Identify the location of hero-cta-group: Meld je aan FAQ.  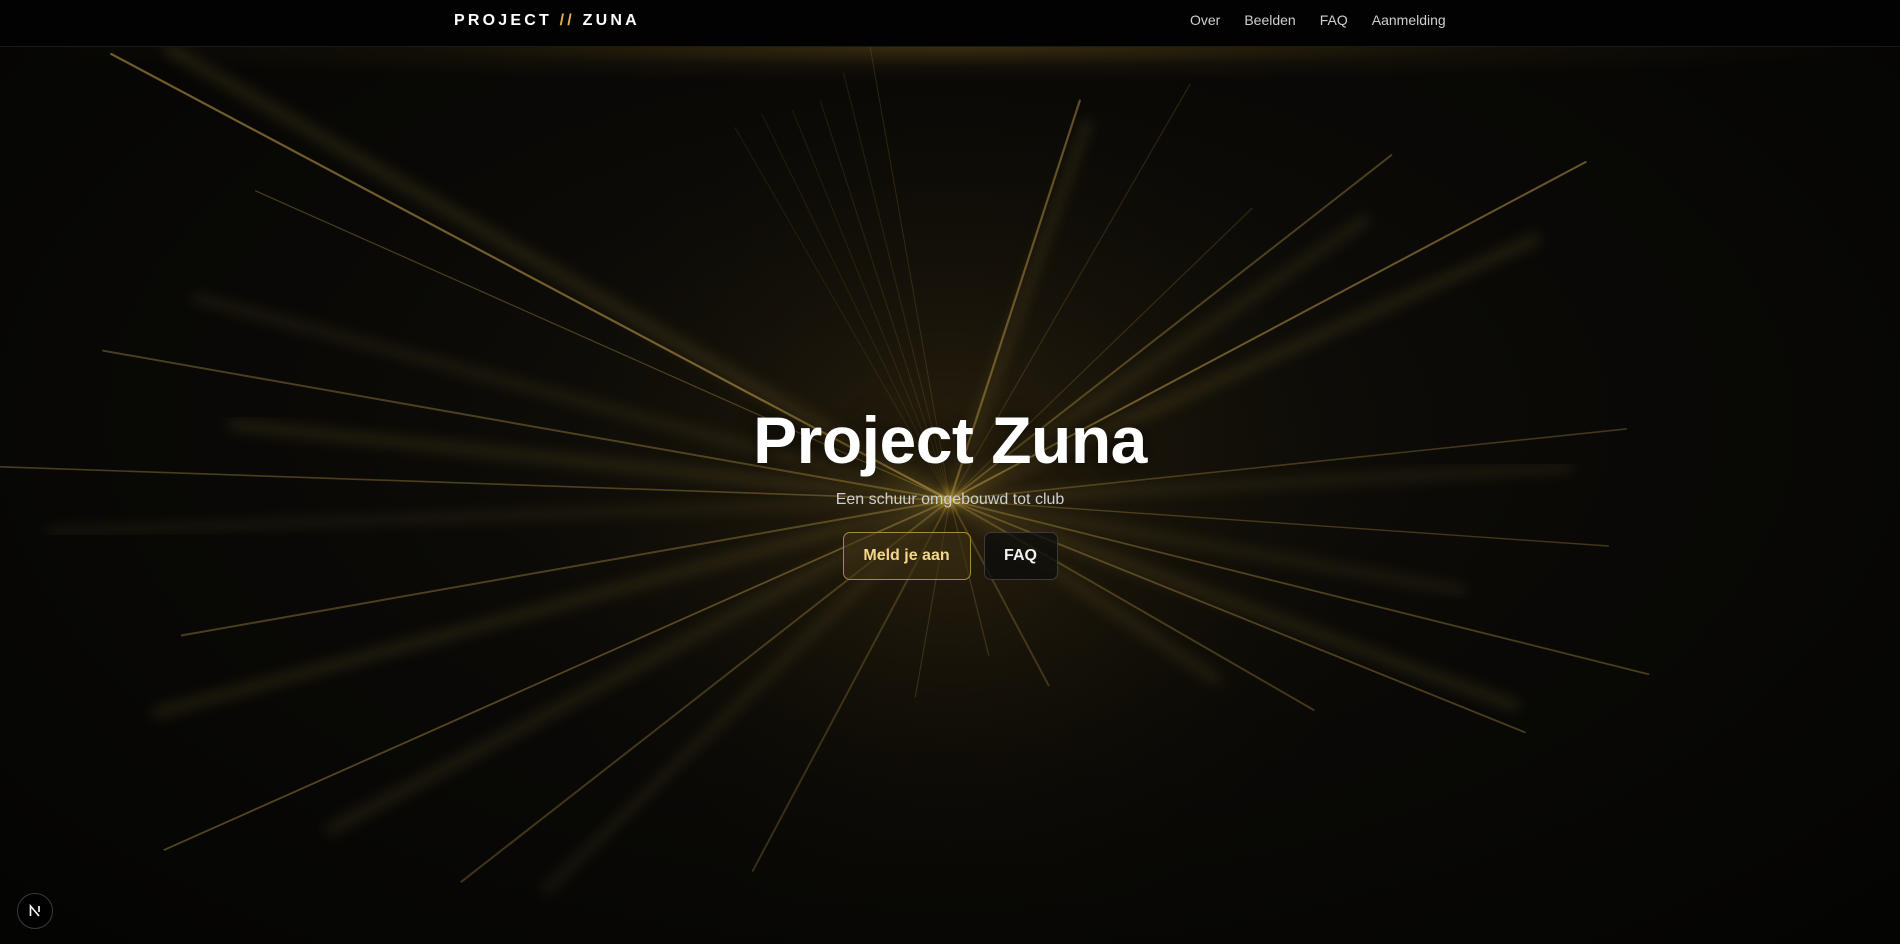
(950, 556).